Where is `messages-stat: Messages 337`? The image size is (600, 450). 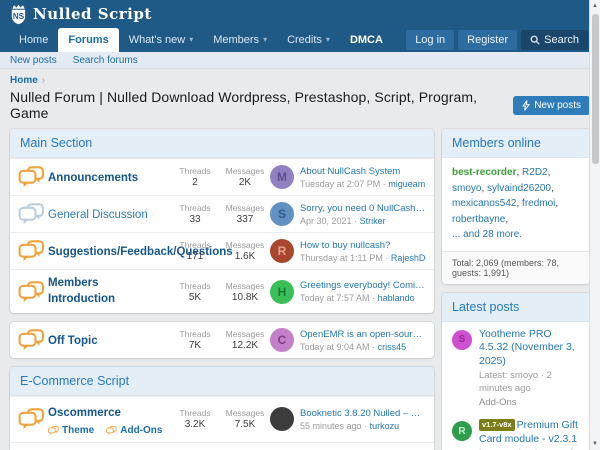
messages-stat: Messages 337 is located at coordinates (245, 214).